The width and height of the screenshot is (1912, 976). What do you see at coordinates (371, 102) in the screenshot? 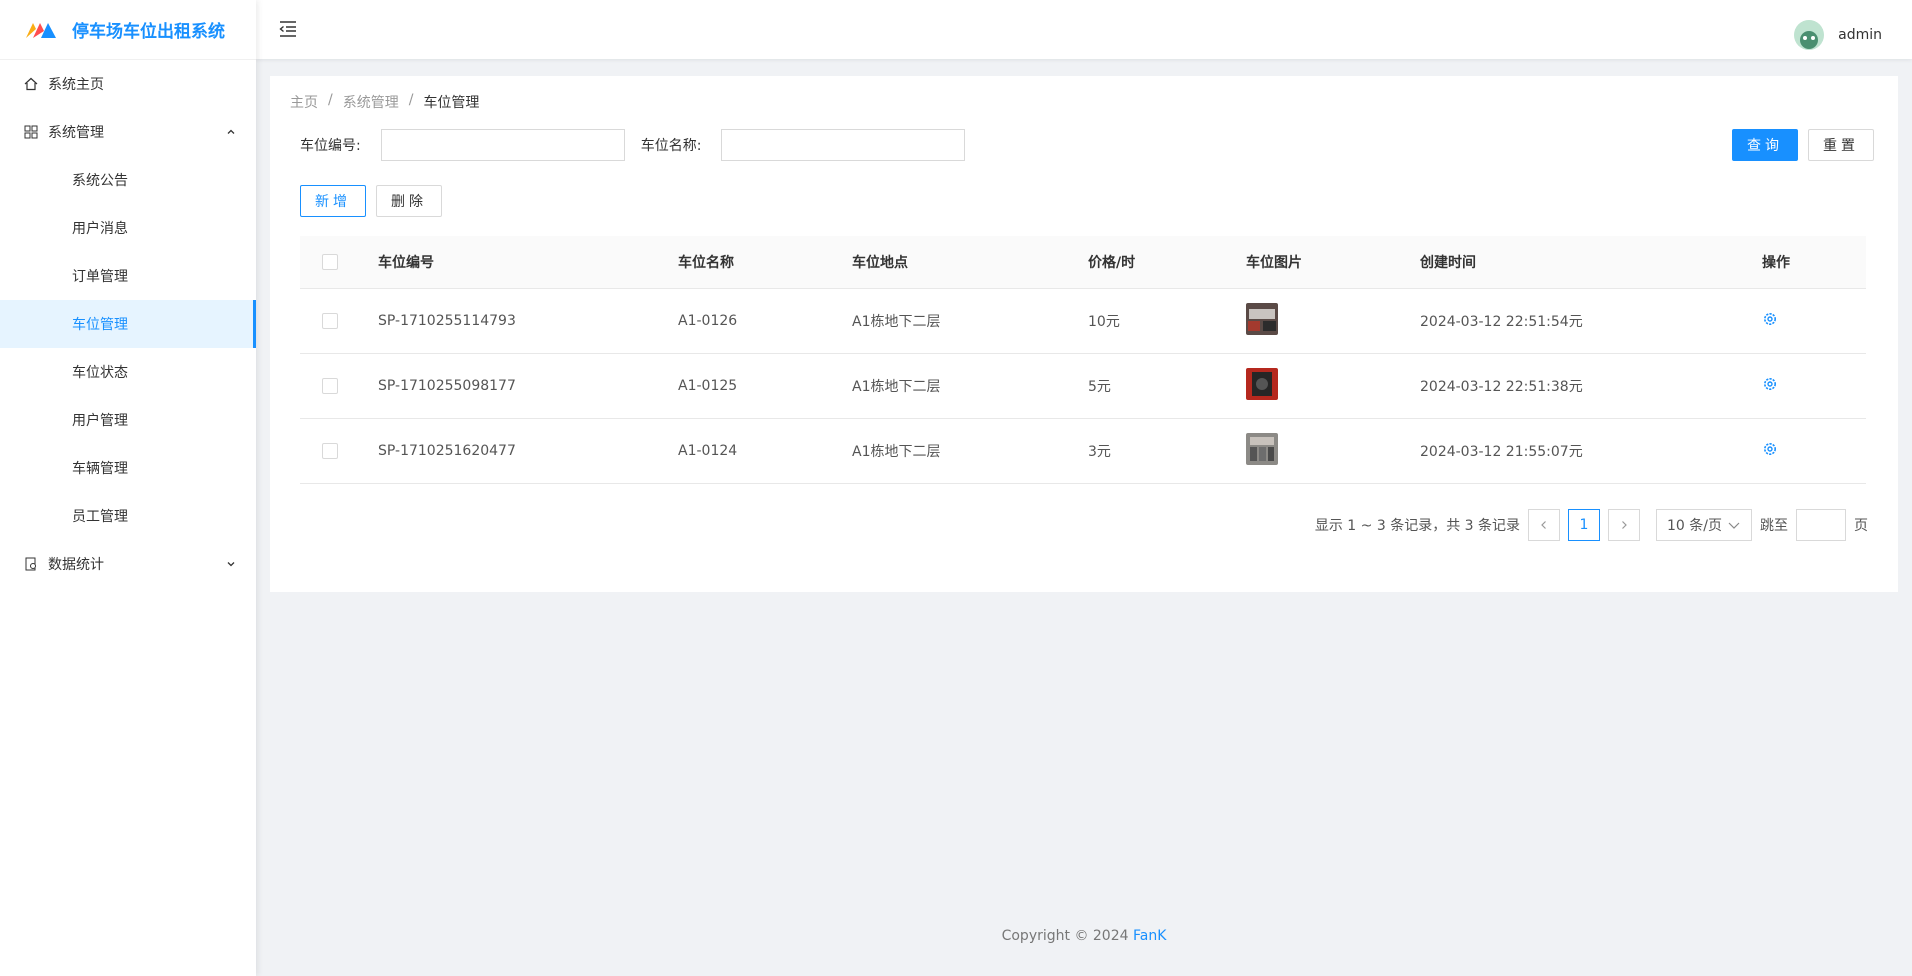
I see `breadcrumb-system: 系统管理` at bounding box center [371, 102].